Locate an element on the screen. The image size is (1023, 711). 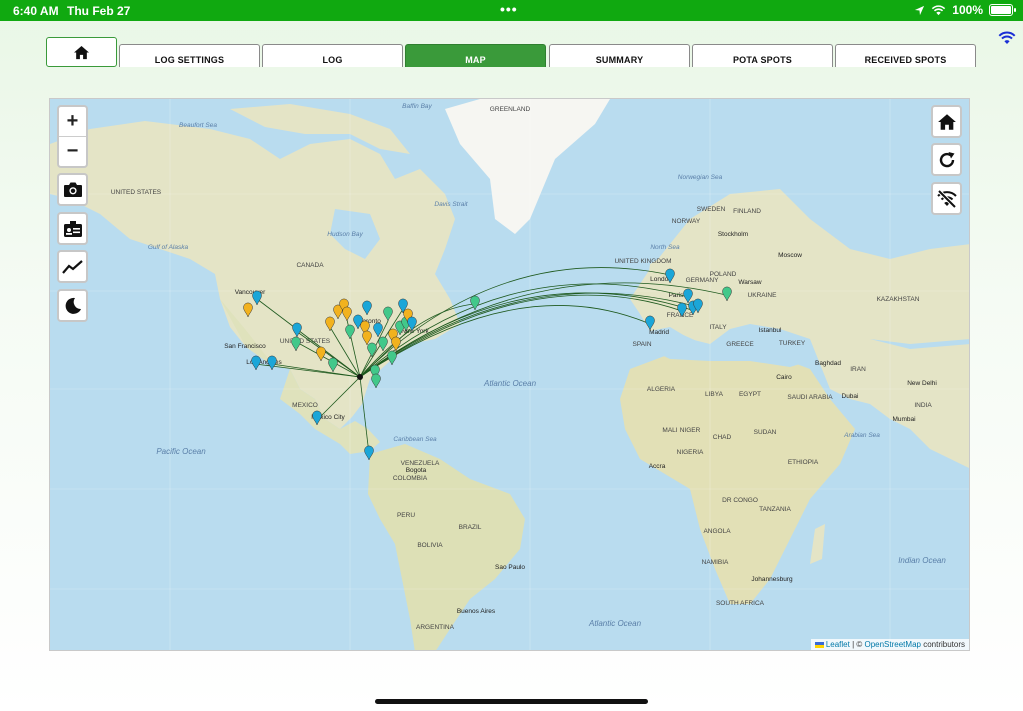
refresh-button is located at coordinates (946, 159).